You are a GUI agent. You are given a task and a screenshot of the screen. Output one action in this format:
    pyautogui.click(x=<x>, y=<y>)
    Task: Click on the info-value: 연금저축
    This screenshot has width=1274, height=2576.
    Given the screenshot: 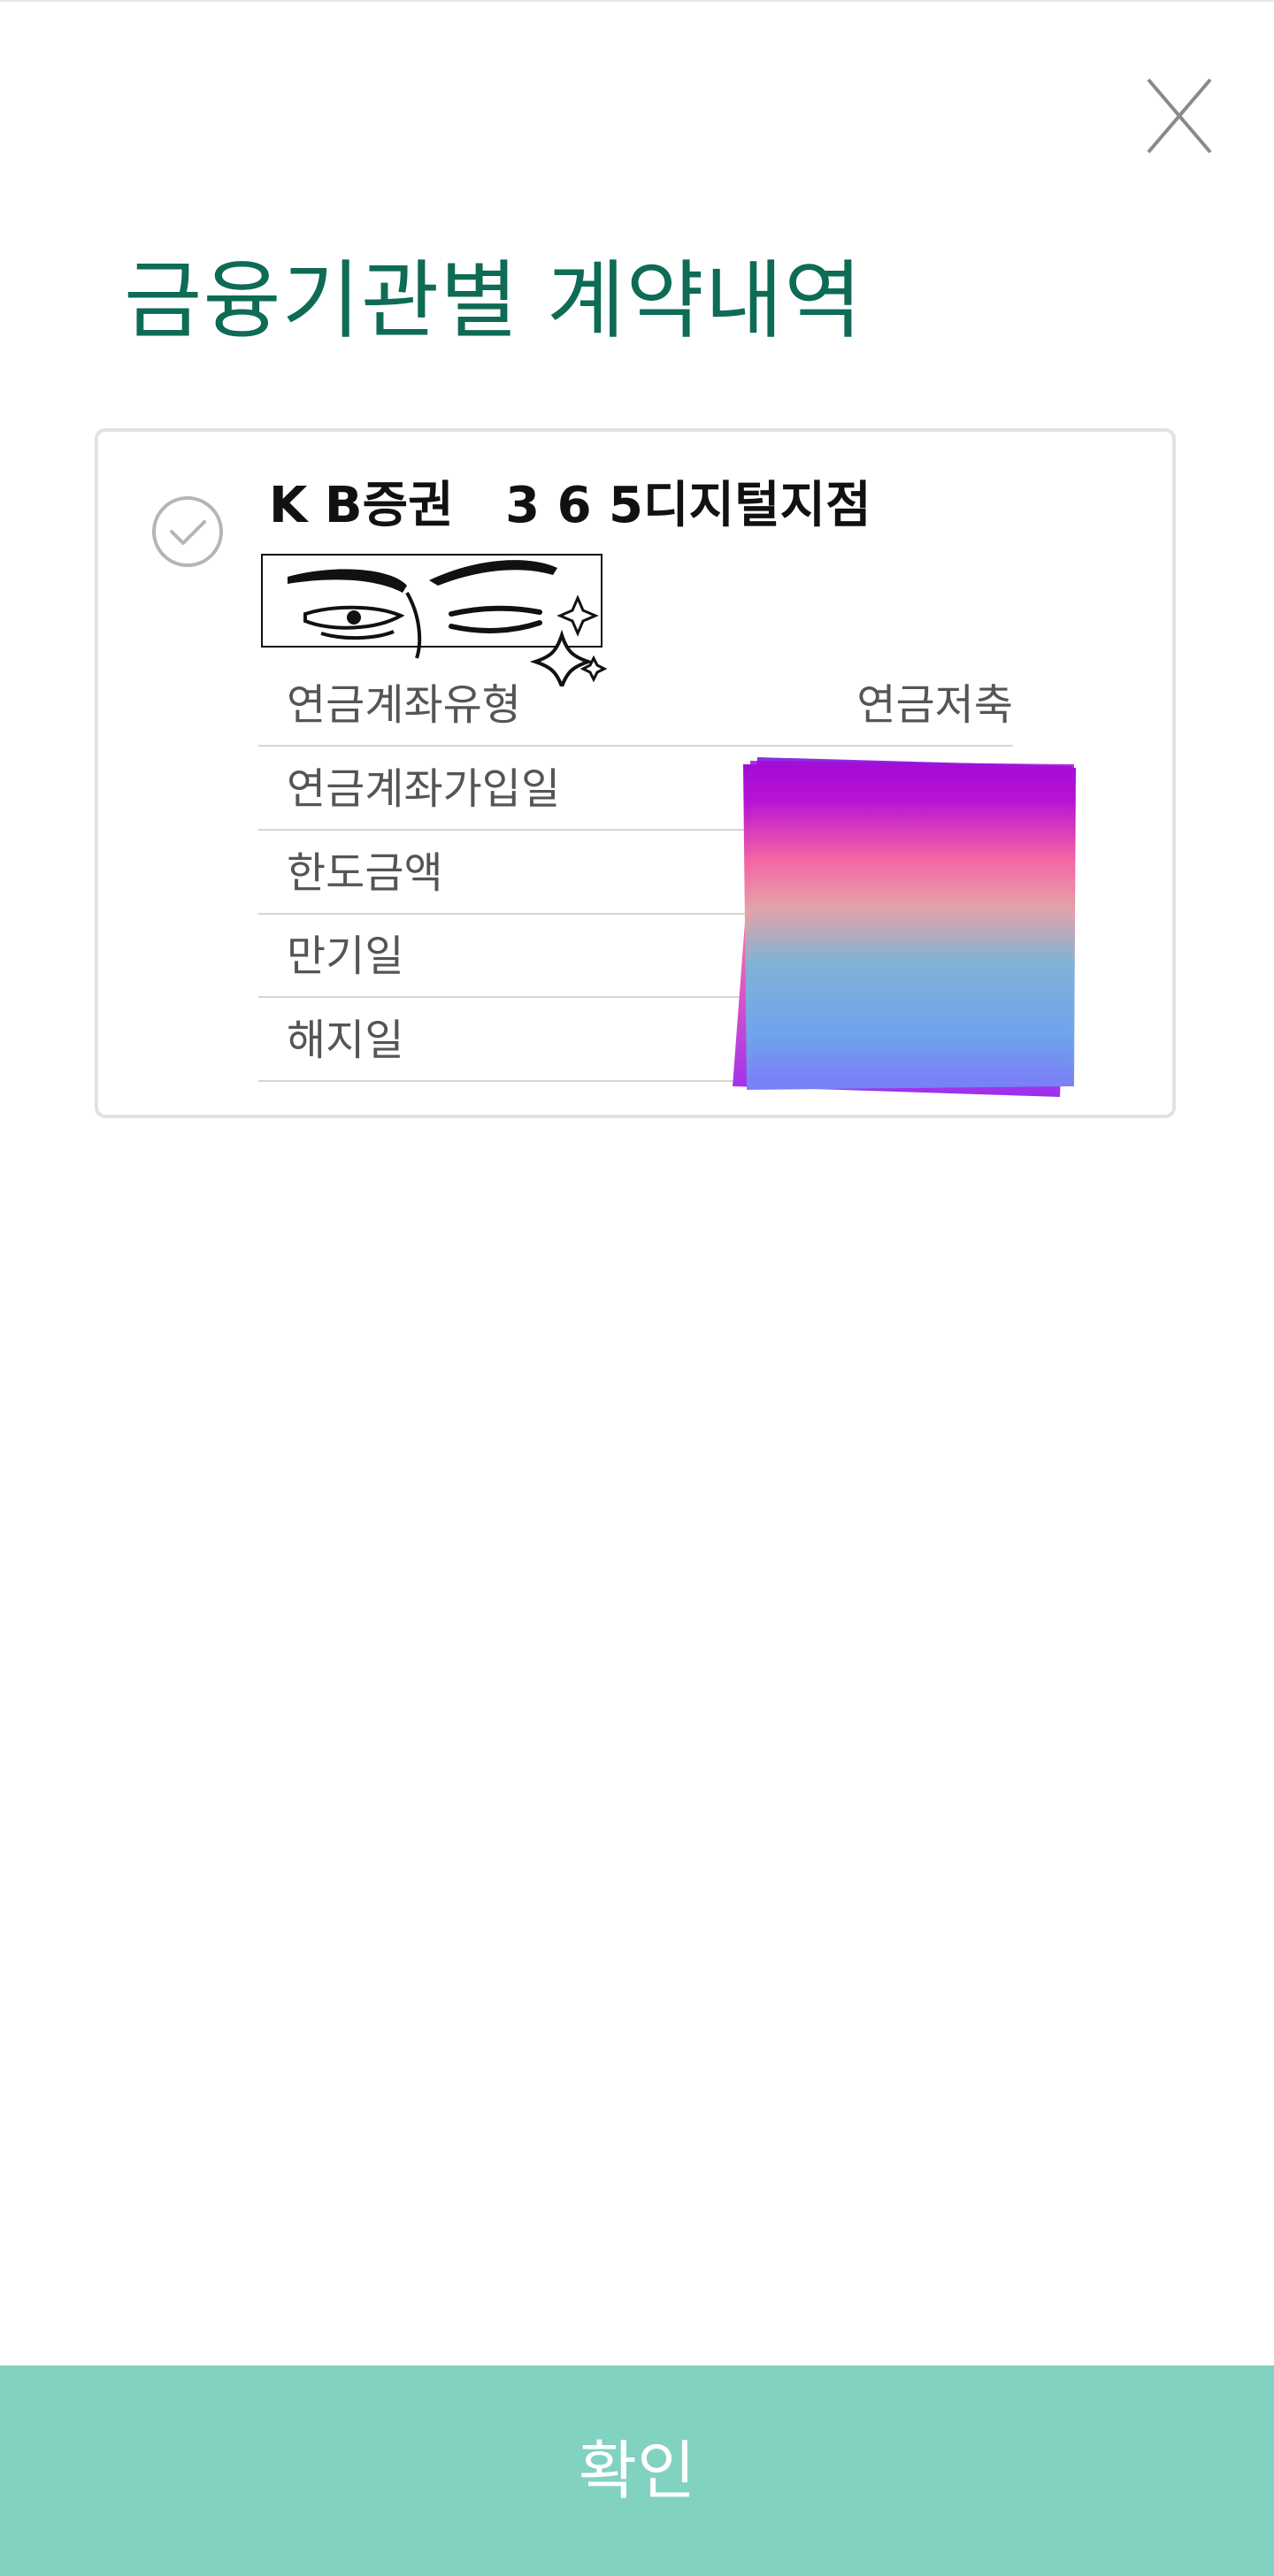 What is the action you would take?
    pyautogui.click(x=934, y=705)
    